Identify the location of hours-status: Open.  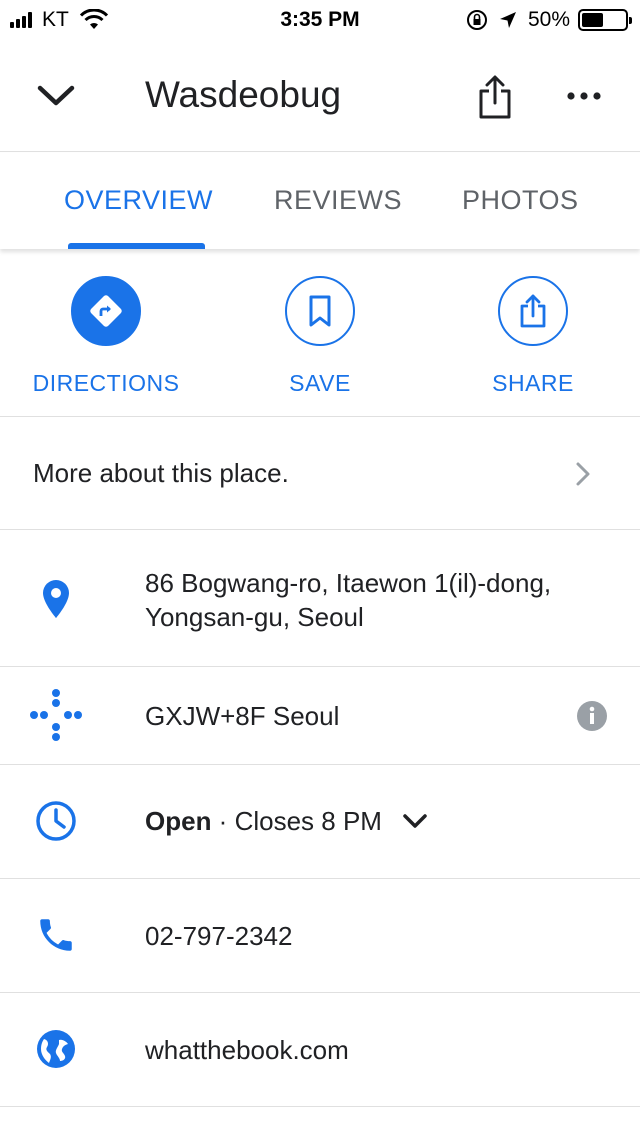
(178, 821).